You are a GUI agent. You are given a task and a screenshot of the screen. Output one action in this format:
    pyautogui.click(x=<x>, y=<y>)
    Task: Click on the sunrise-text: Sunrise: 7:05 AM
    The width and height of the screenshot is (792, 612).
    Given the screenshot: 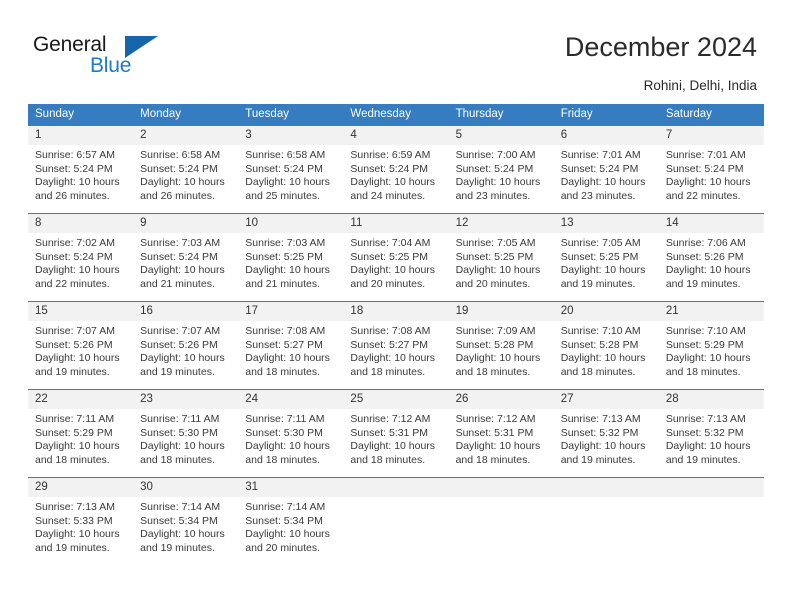 What is the action you would take?
    pyautogui.click(x=600, y=243)
    